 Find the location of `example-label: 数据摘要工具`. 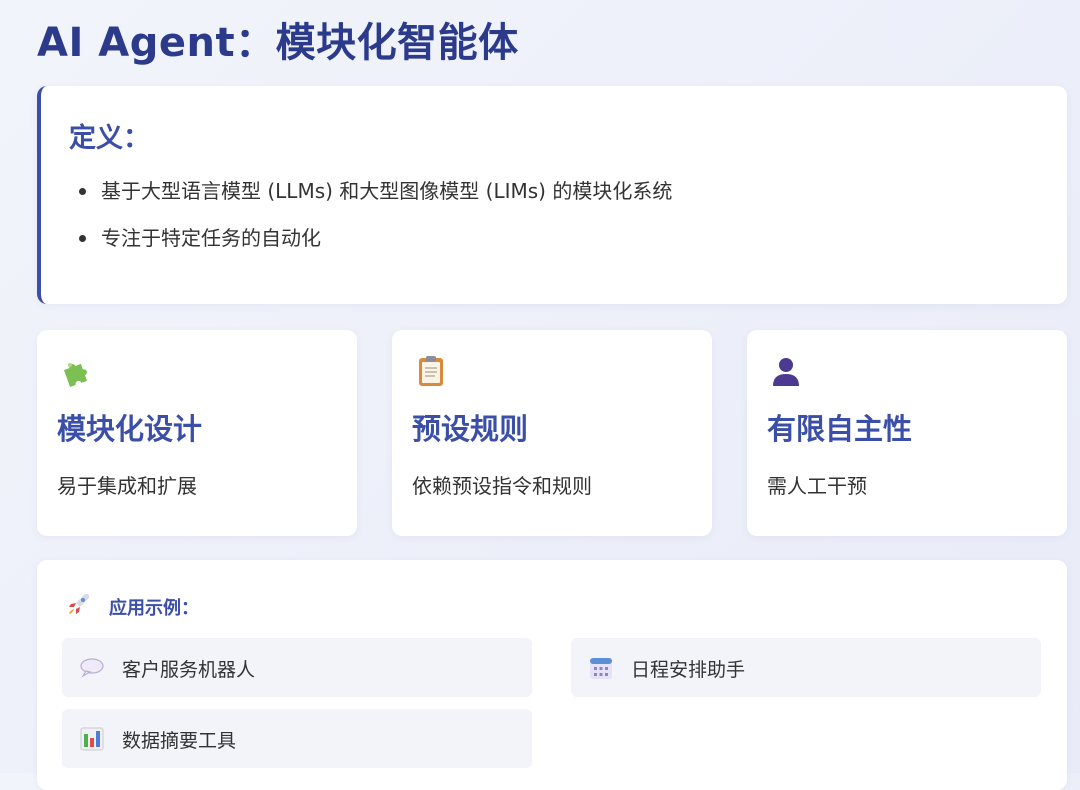

example-label: 数据摘要工具 is located at coordinates (179, 741).